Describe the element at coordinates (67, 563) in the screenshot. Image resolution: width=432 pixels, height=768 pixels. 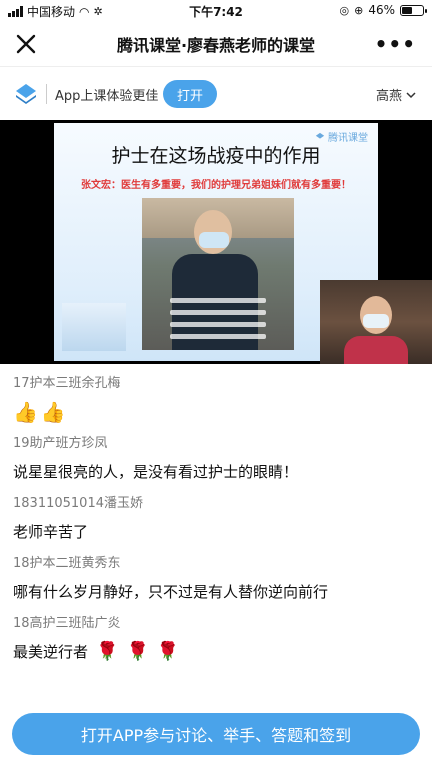
I see `comment-author: 18护本二班黄秀东` at that location.